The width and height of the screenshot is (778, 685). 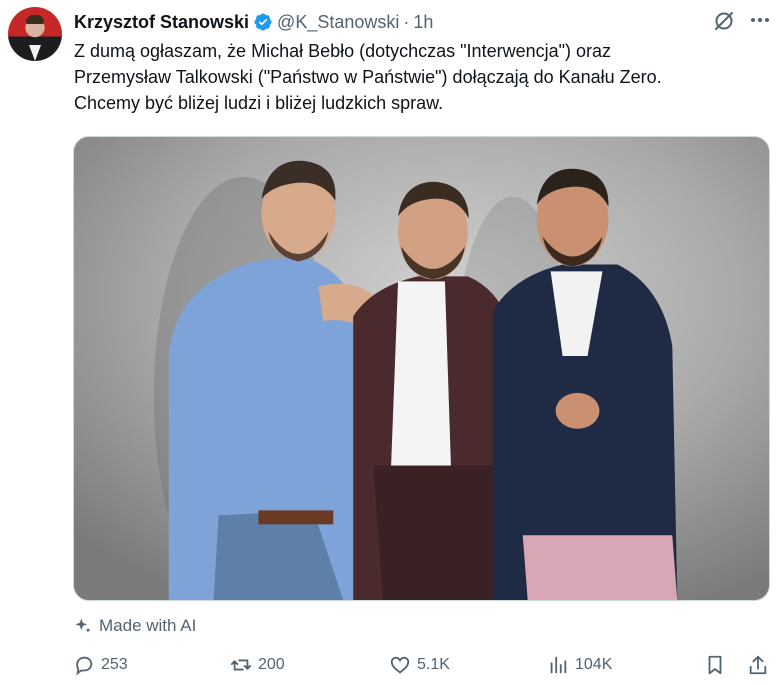 What do you see at coordinates (594, 664) in the screenshot?
I see `views-count: 104K` at bounding box center [594, 664].